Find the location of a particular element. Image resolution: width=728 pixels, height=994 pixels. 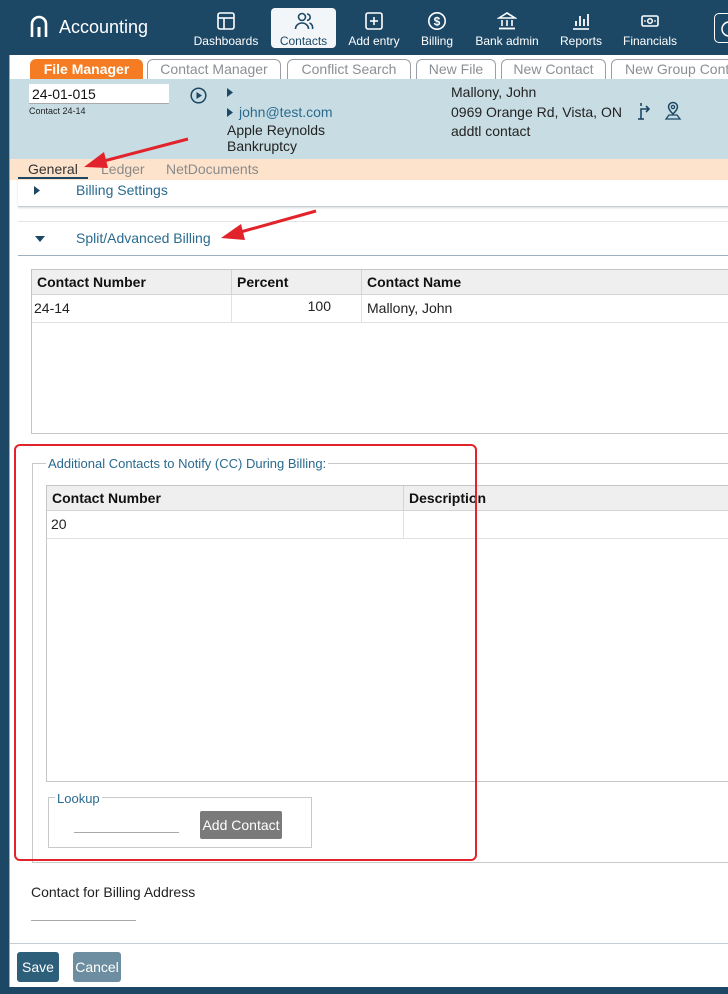

play-icon is located at coordinates (198, 95).